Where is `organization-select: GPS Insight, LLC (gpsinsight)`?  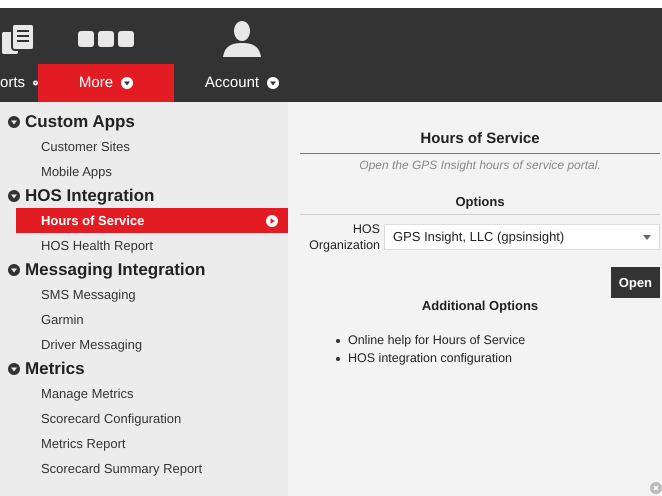 organization-select: GPS Insight, LLC (gpsinsight) is located at coordinates (522, 237).